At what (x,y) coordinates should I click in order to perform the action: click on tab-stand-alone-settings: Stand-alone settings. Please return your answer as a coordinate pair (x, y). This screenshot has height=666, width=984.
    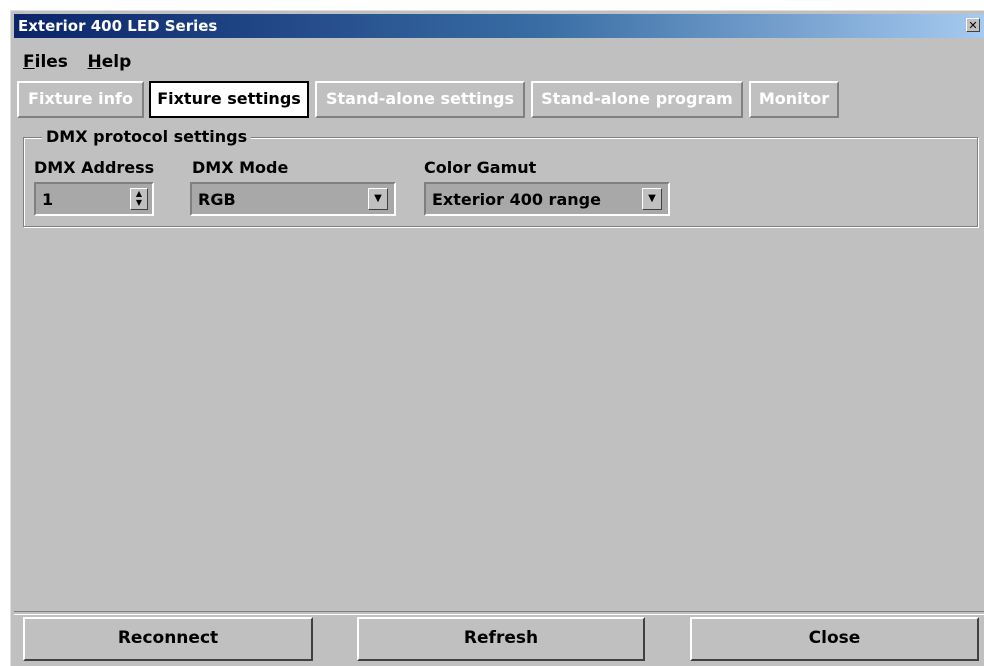
    Looking at the image, I should click on (420, 99).